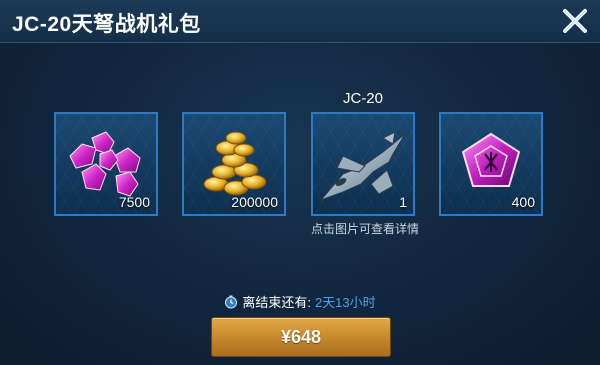  I want to click on item-quantity: 7500, so click(134, 202).